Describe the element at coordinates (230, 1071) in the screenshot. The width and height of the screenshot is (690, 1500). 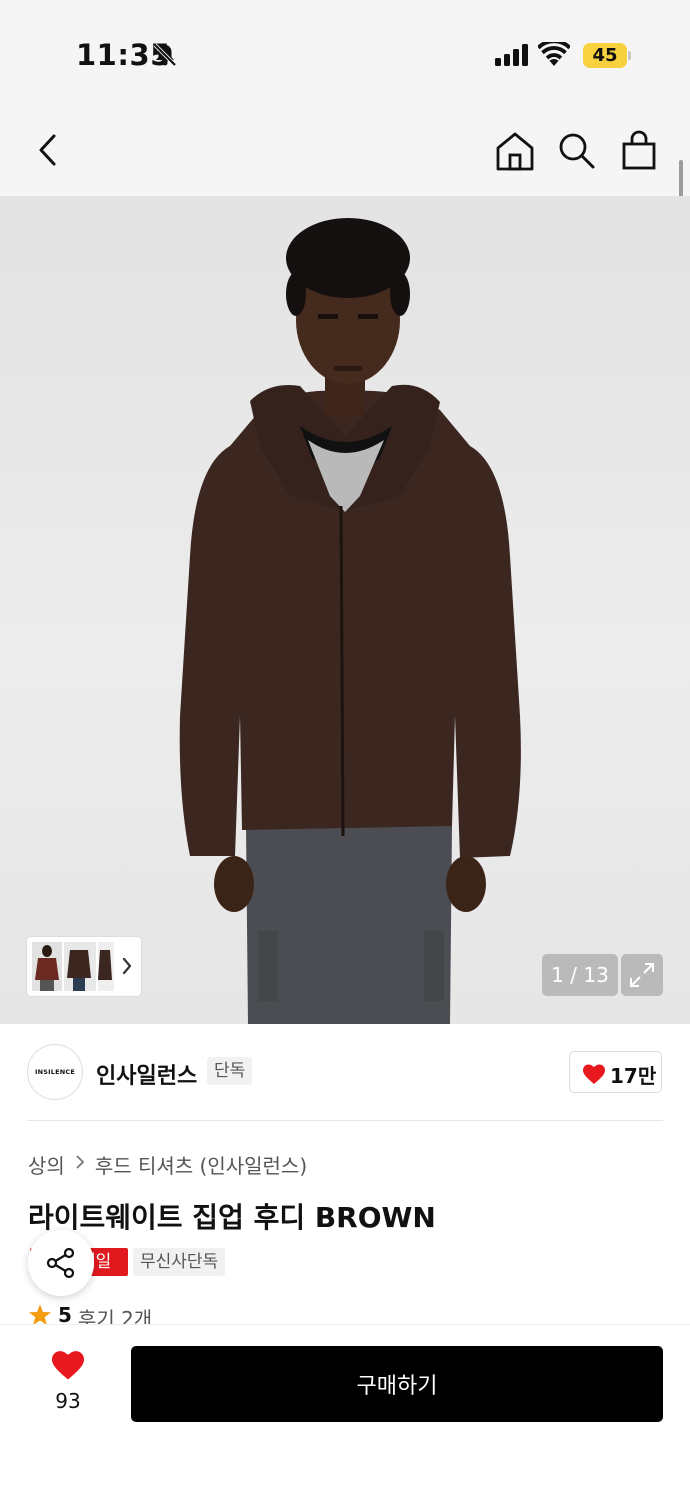
I see `brand-exclusive-tag: 단독` at that location.